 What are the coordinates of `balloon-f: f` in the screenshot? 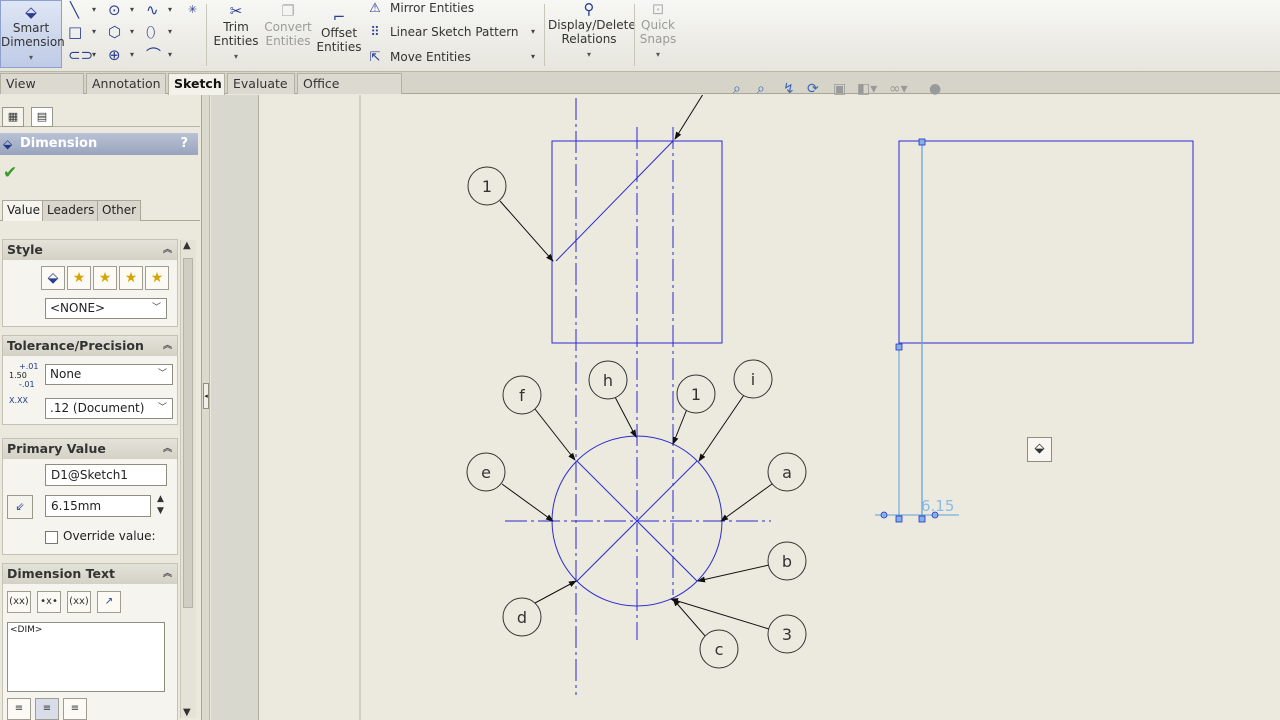 It's located at (539, 418).